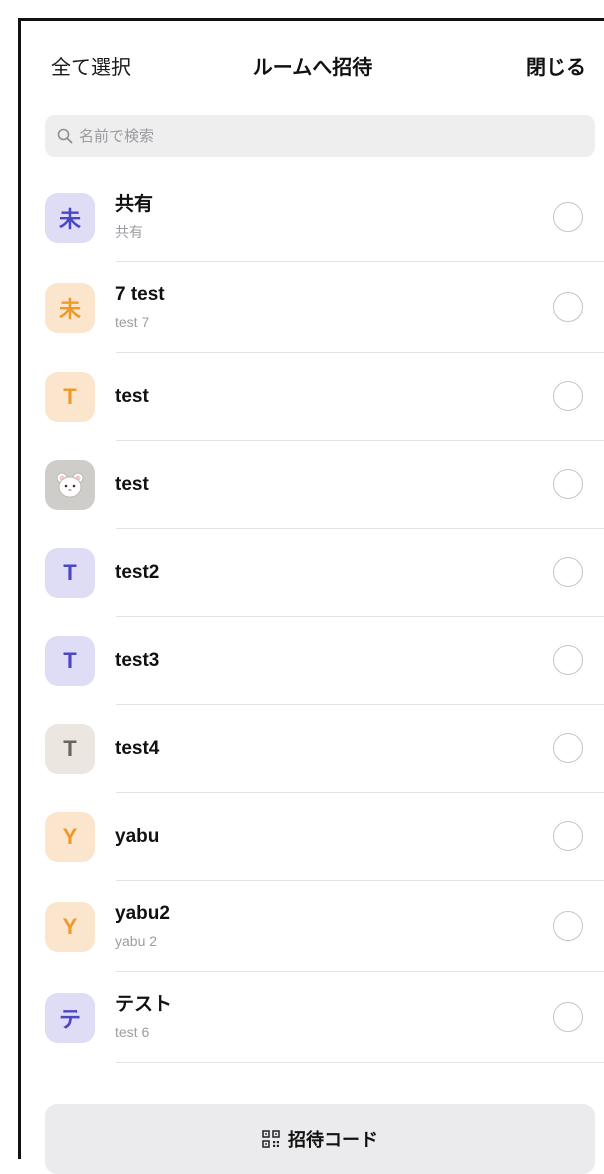  I want to click on invite-code-button: 招待コード, so click(320, 1139).